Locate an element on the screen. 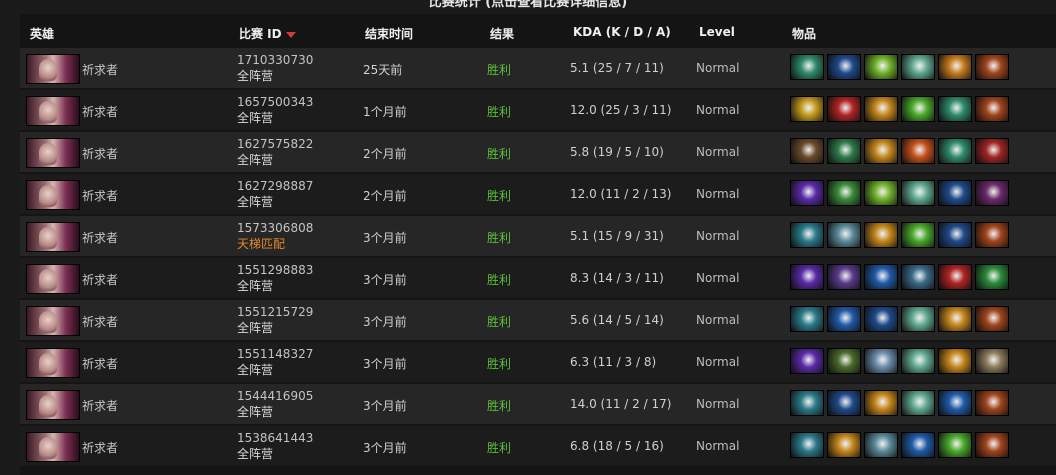 This screenshot has width=1056, height=475. match-id: 1710330730 is located at coordinates (275, 60).